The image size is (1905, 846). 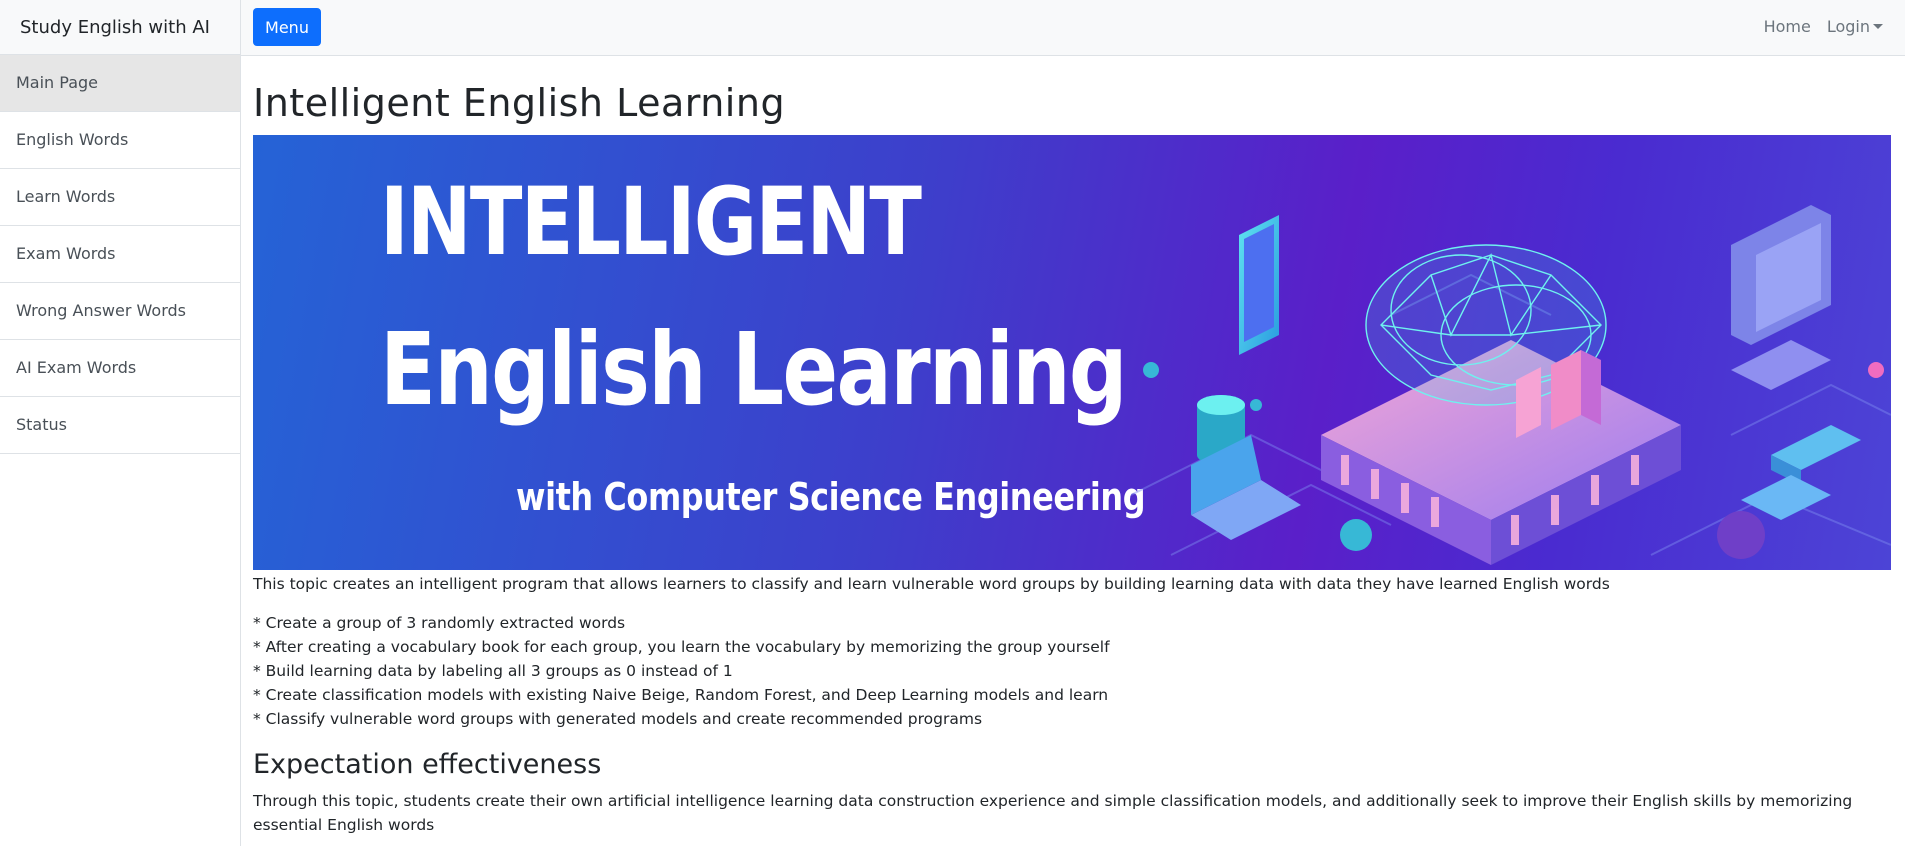 I want to click on sidebar-item-wrong-answer-words: Wrong Answer Words, so click(x=120, y=311).